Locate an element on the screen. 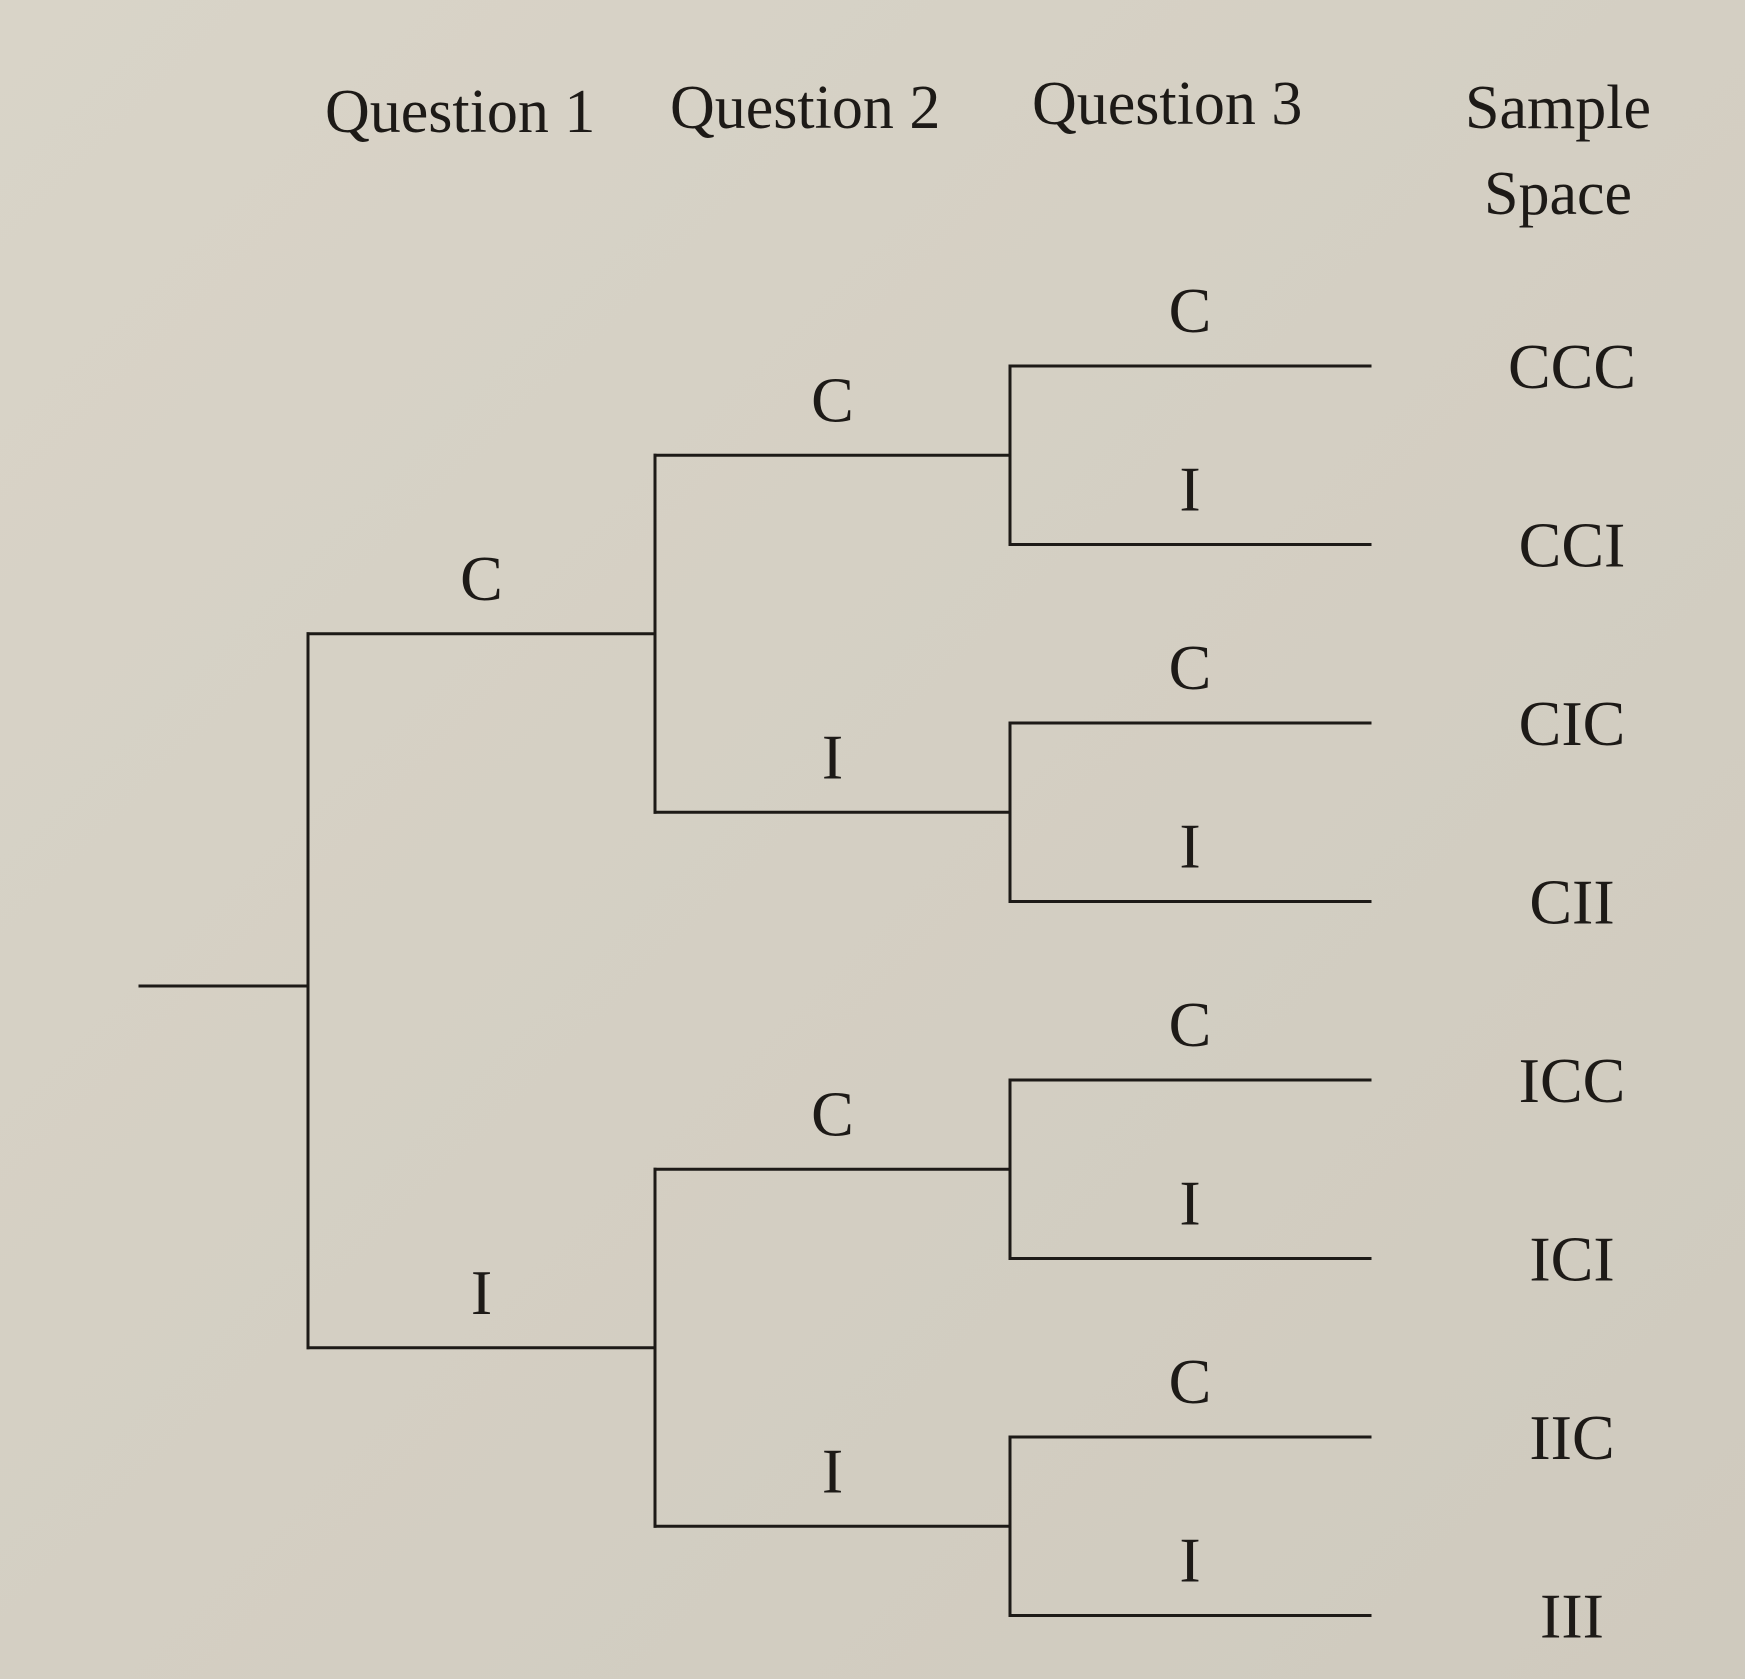 Image resolution: width=1745 pixels, height=1679 pixels. branch-label-1-0-1: I is located at coordinates (1189, 1203).